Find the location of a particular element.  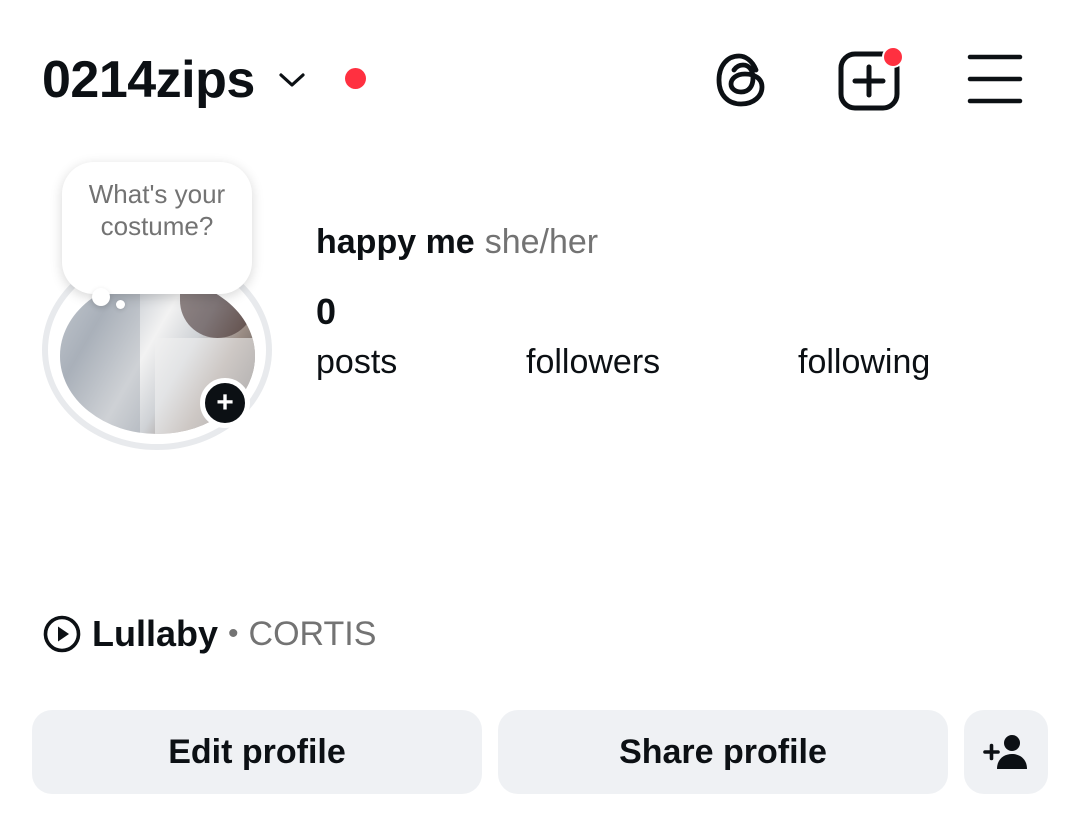

song-artist: CORTIS is located at coordinates (312, 633).